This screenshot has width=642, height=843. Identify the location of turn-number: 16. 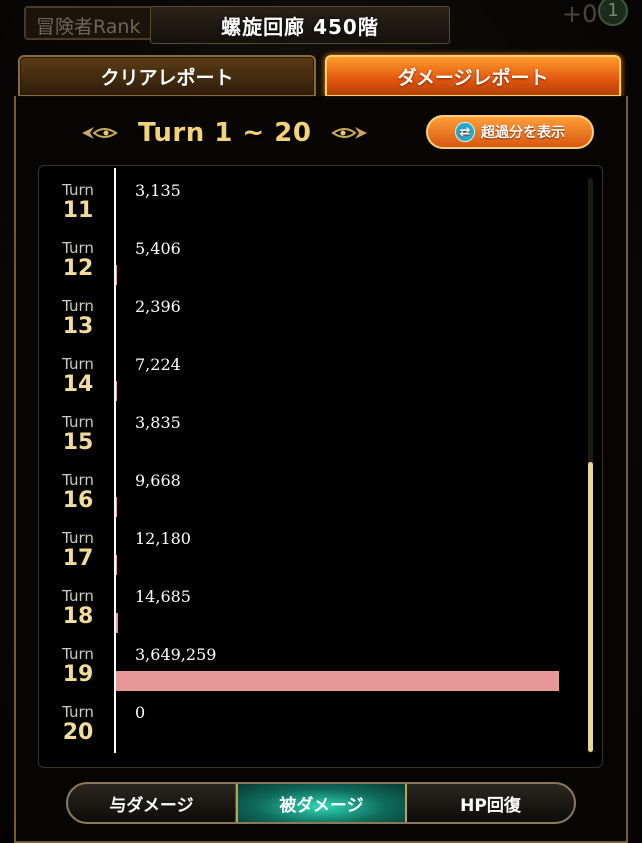
(78, 500).